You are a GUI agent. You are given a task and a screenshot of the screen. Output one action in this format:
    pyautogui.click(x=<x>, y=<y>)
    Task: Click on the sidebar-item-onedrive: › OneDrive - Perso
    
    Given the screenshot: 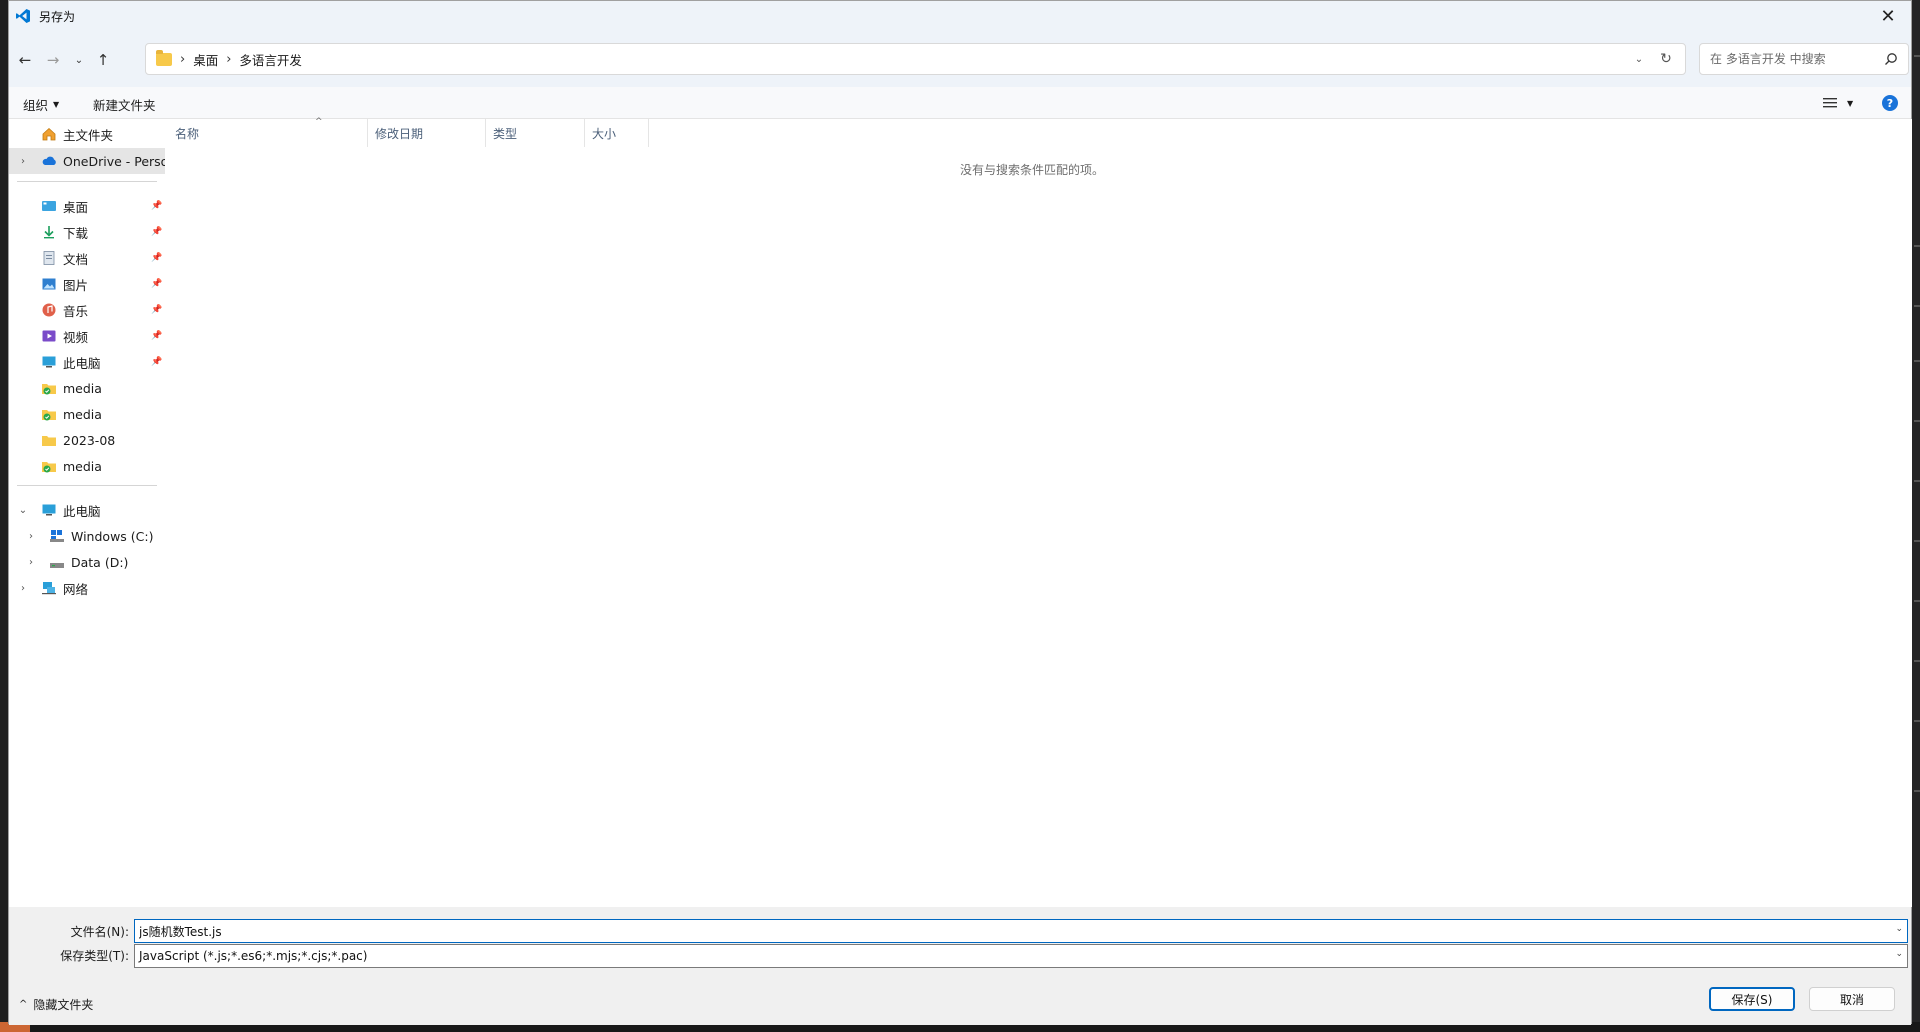 What is the action you would take?
    pyautogui.click(x=87, y=161)
    